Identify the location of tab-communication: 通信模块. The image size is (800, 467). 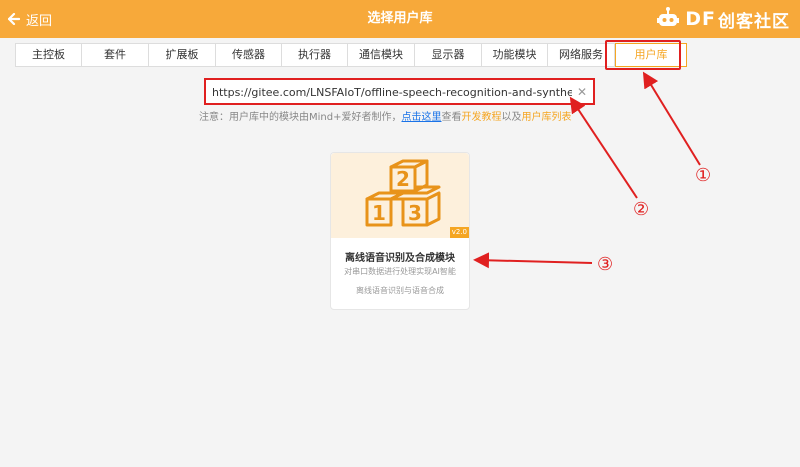
(381, 55).